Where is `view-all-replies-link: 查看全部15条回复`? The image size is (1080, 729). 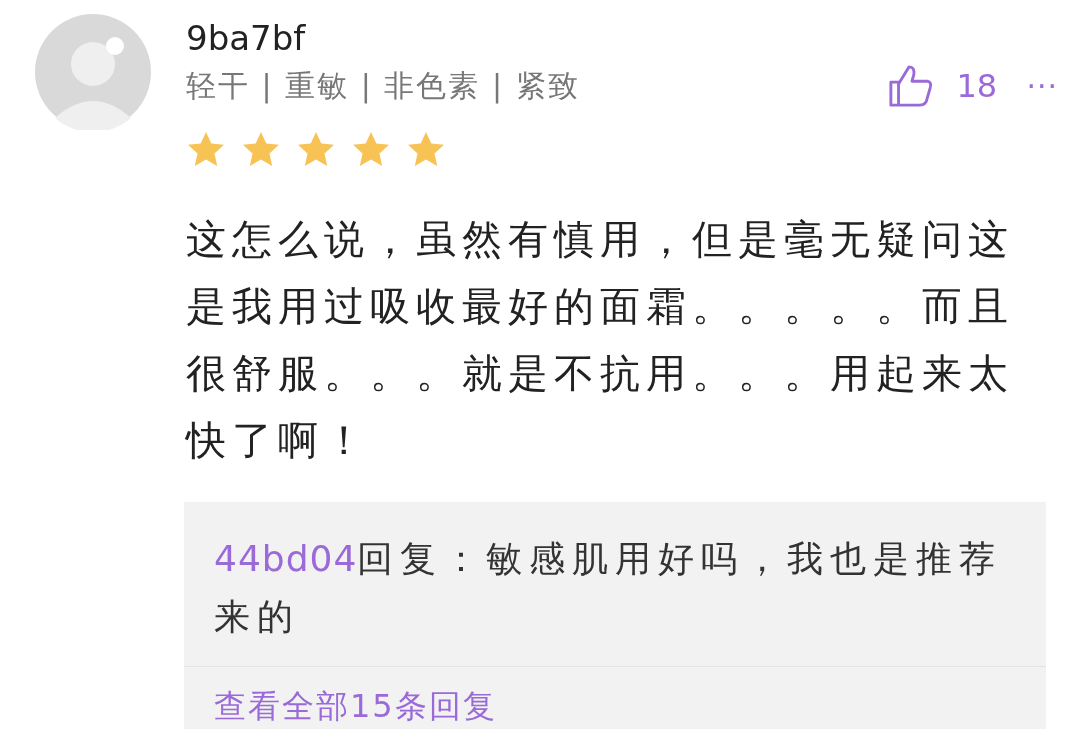
view-all-replies-link: 查看全部15条回复 is located at coordinates (615, 698).